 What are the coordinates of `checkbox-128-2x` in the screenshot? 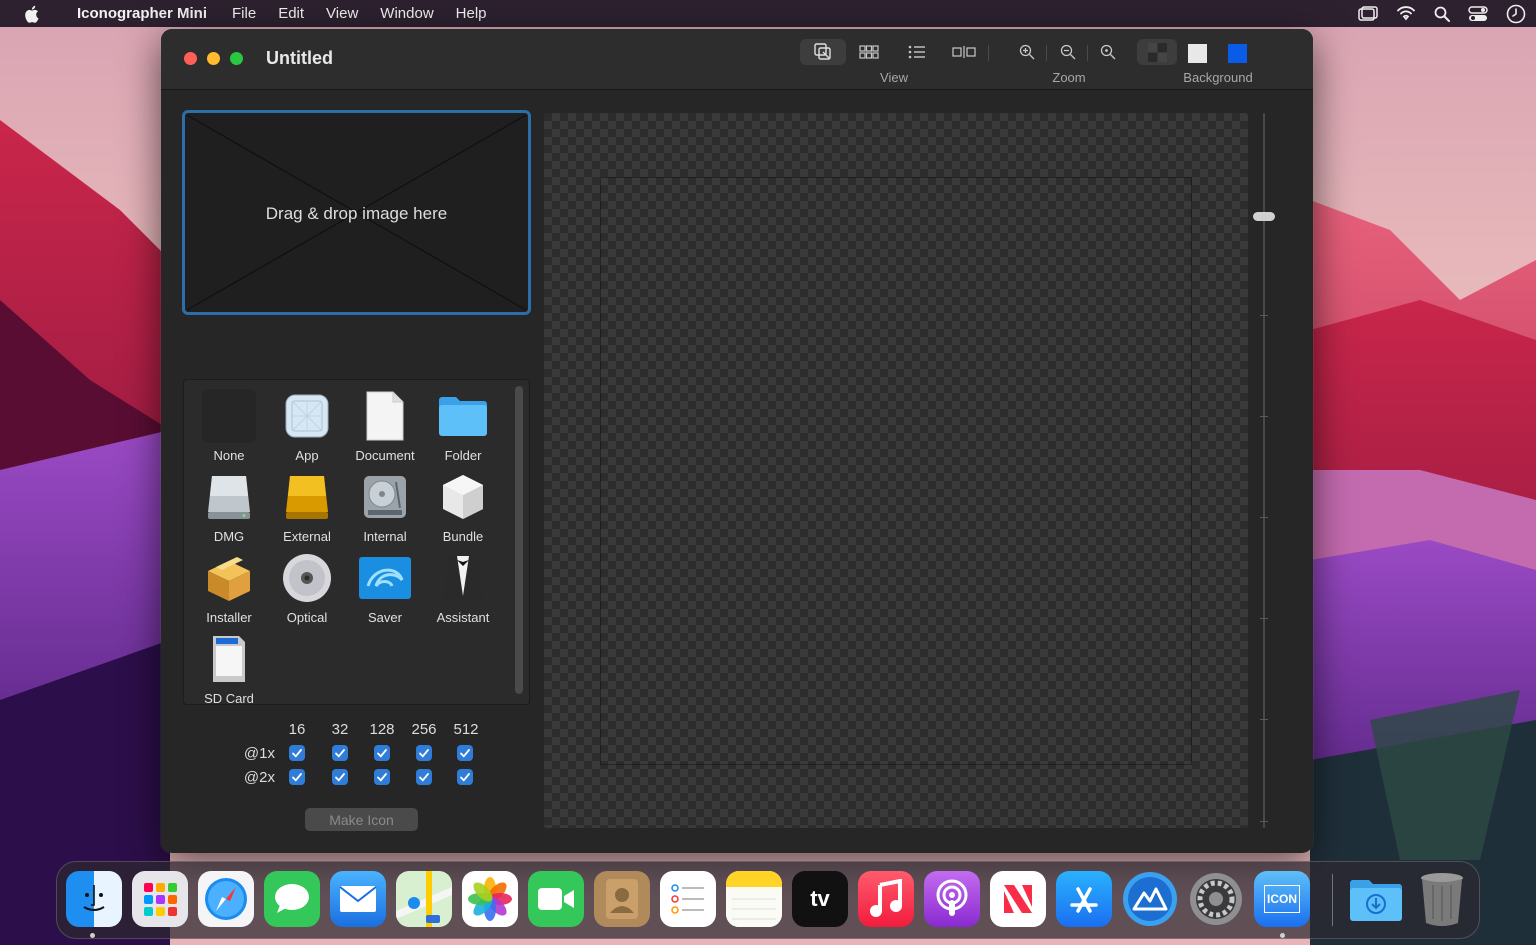 It's located at (382, 777).